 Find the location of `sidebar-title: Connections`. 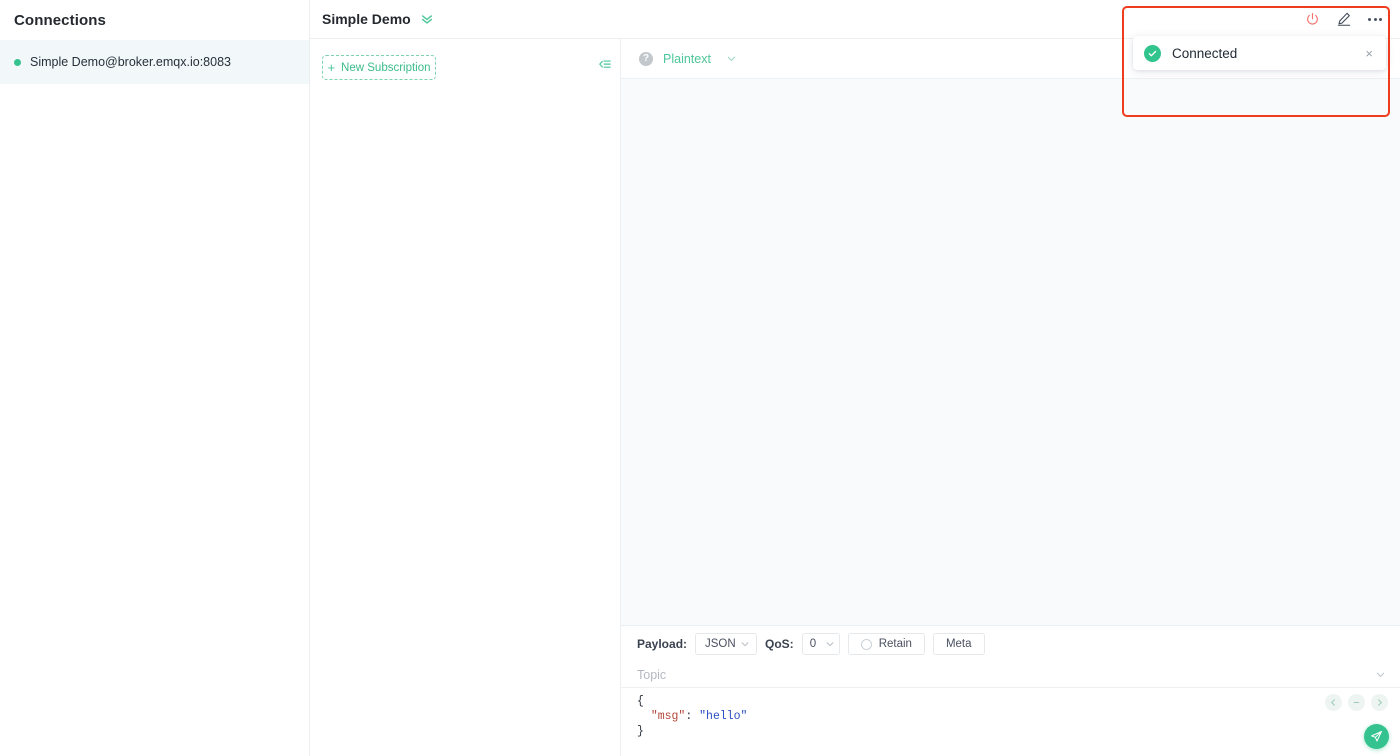

sidebar-title: Connections is located at coordinates (60, 20).